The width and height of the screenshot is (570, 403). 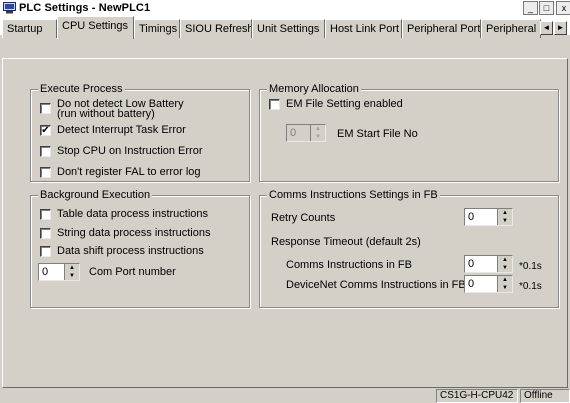 I want to click on background-execution-title: Background Execution, so click(x=95, y=195).